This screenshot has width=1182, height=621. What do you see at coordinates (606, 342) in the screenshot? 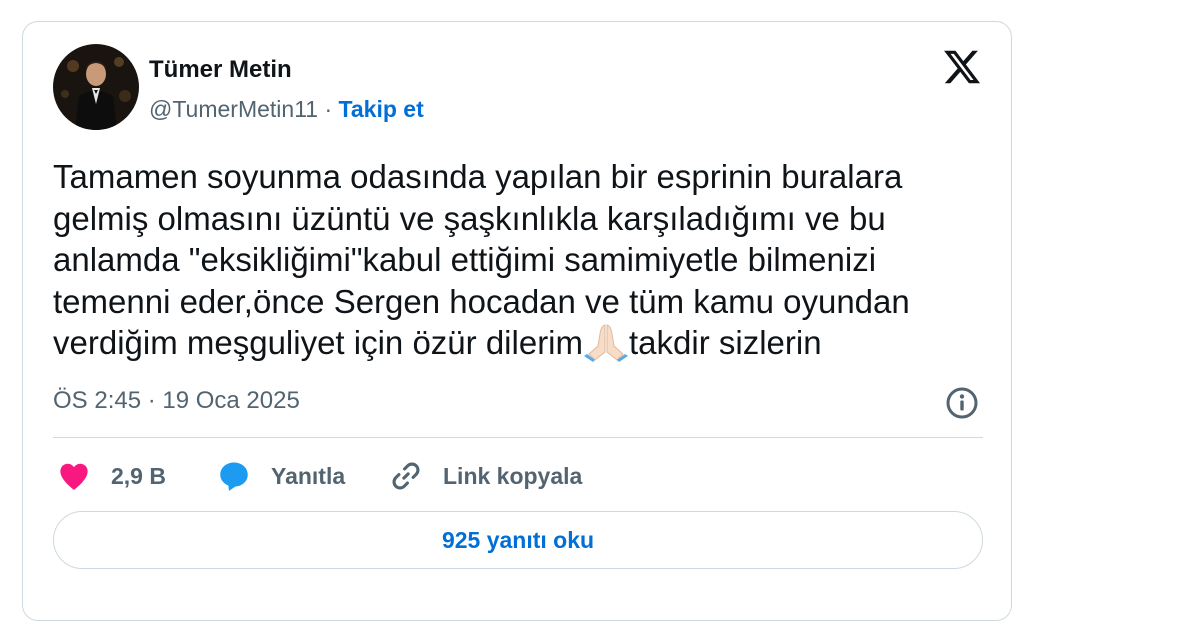
I see `folded-hands-icon` at bounding box center [606, 342].